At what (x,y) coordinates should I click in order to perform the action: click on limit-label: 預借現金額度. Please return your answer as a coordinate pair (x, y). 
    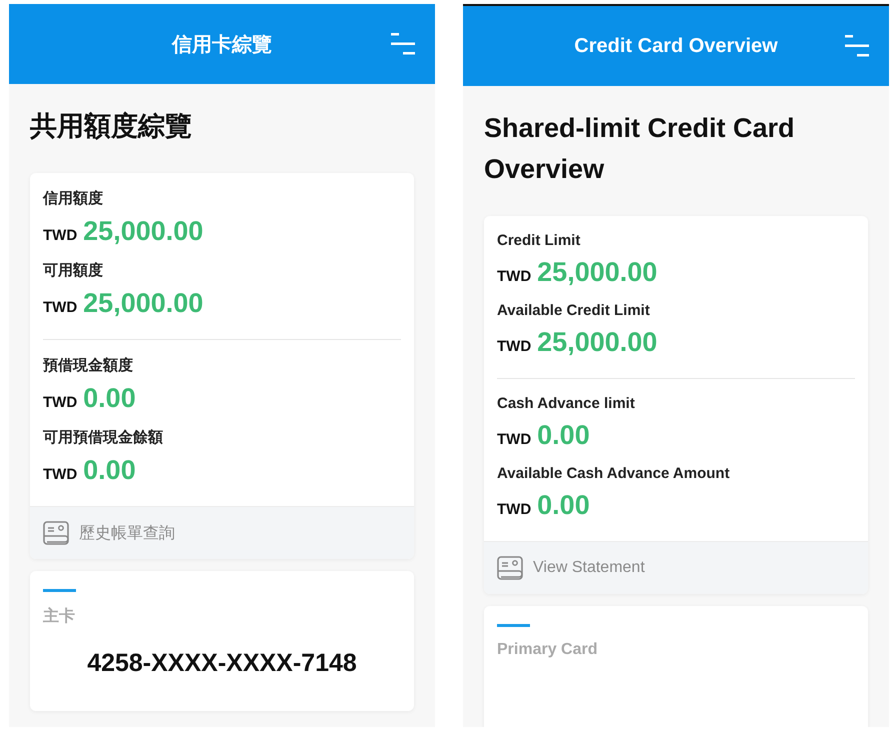
    Looking at the image, I should click on (88, 365).